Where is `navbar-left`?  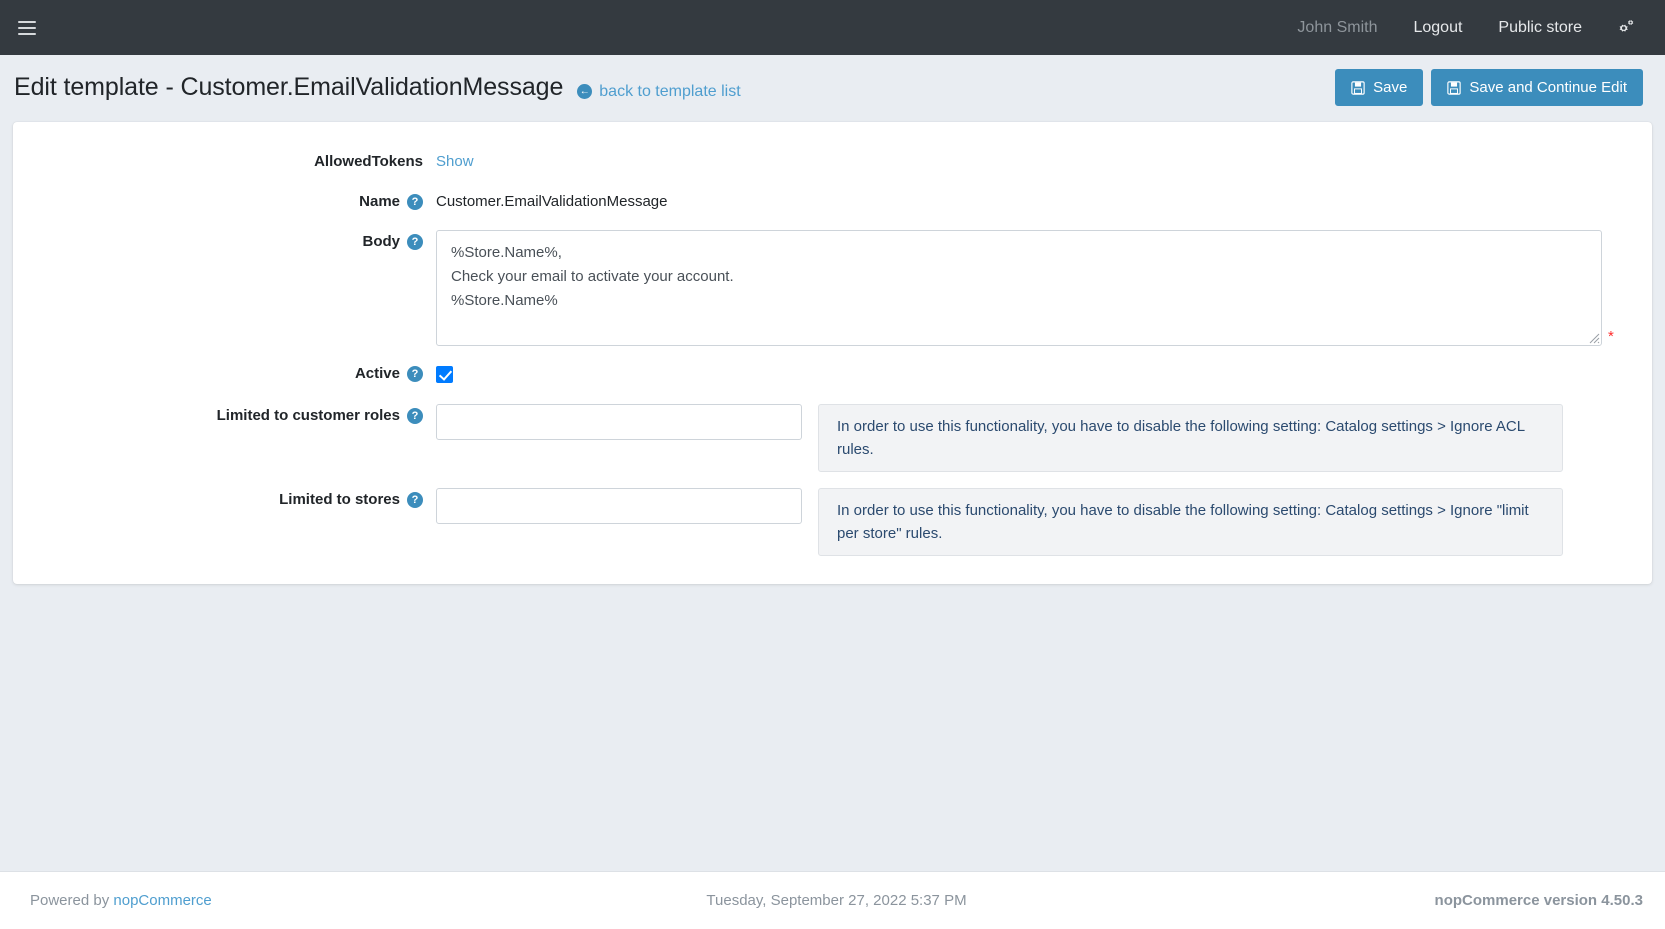 navbar-left is located at coordinates (27, 28).